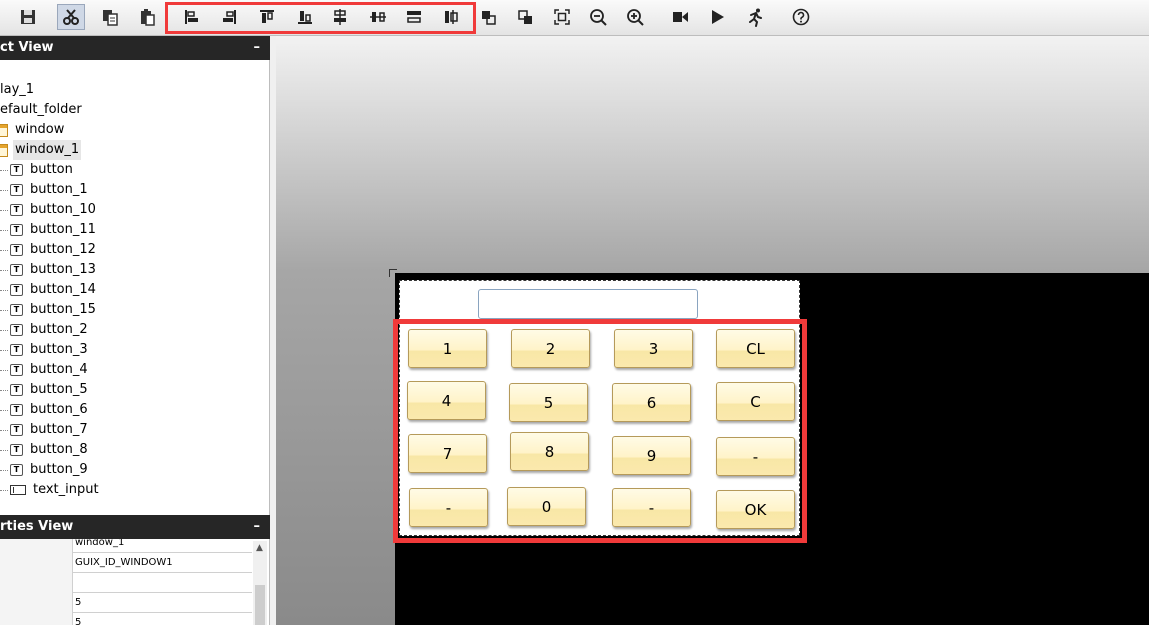 The height and width of the screenshot is (625, 1149). I want to click on tree-item-label: window_1, so click(47, 150).